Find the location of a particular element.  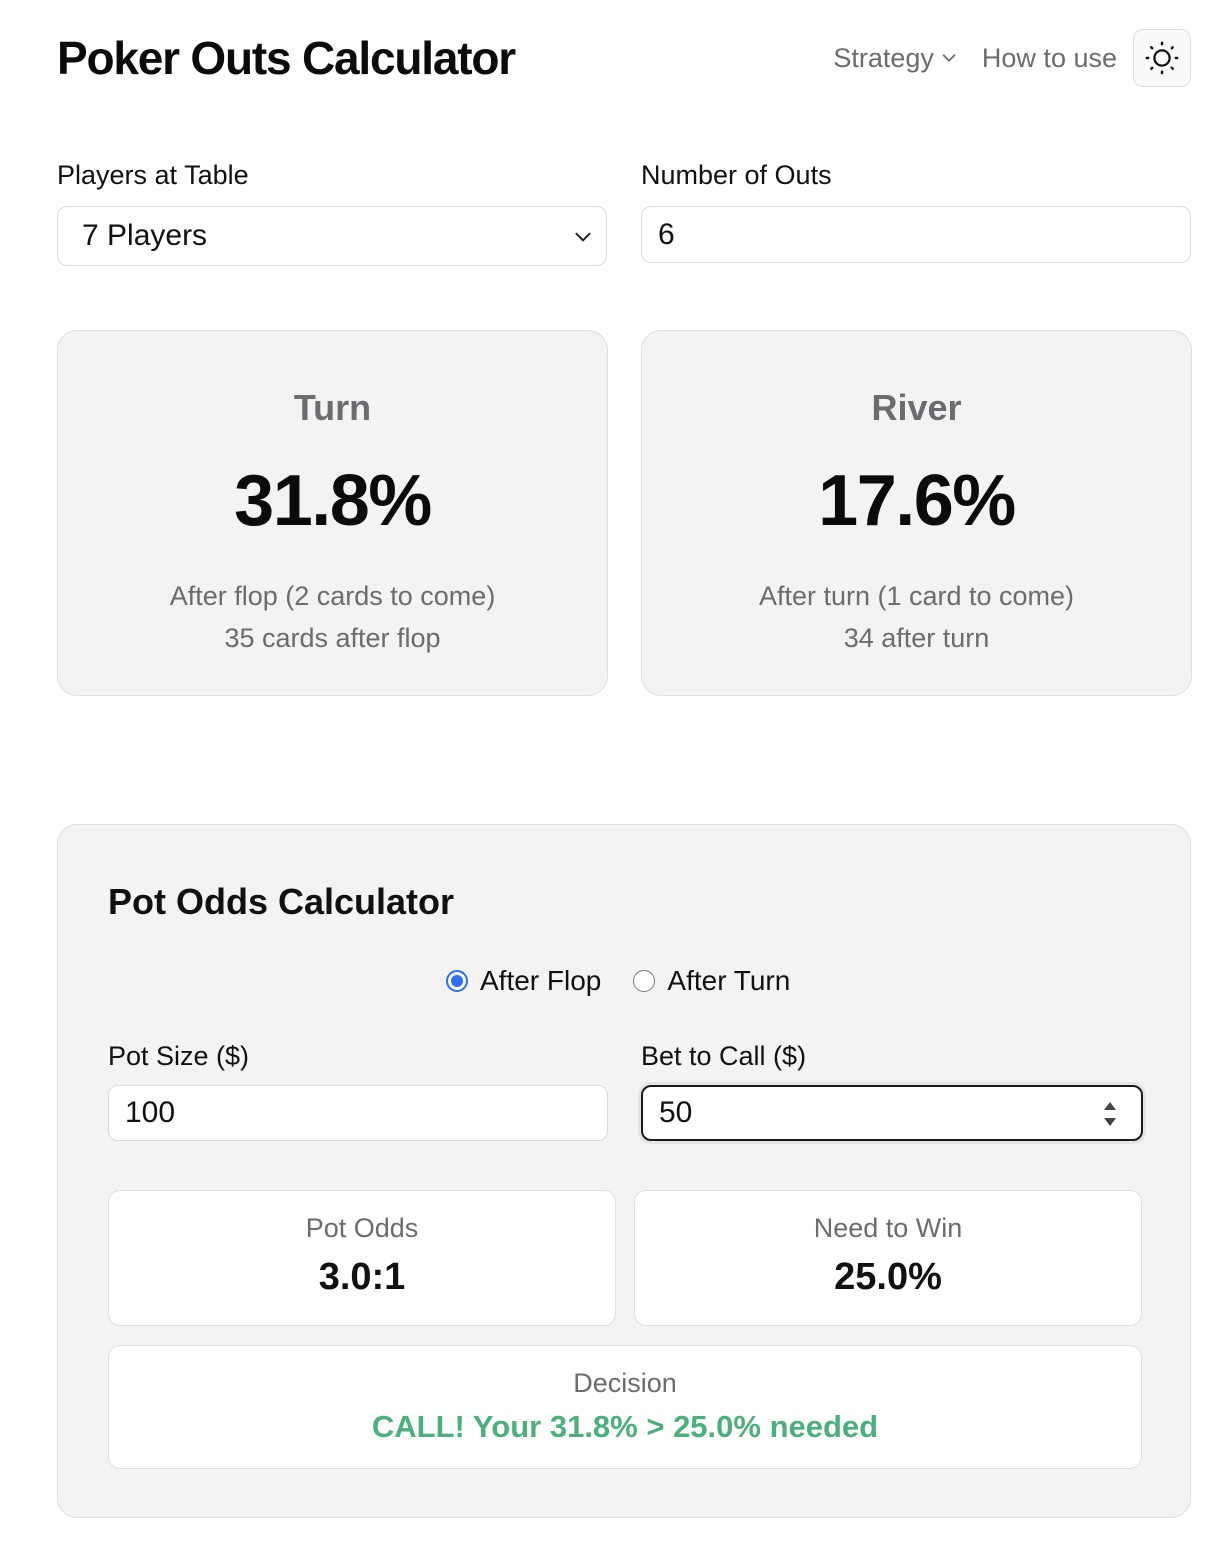

river-line-2: 34 after turn is located at coordinates (916, 638).